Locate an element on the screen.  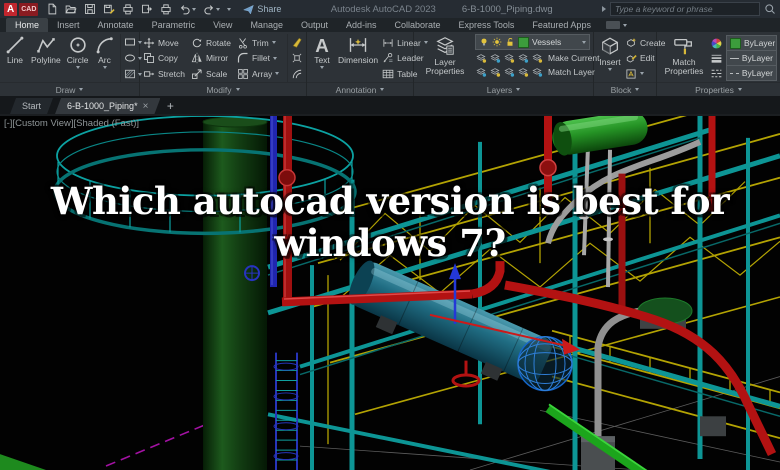
viewport-visual-style-control: [Shaded (Fast)] is located at coordinates (106, 123).